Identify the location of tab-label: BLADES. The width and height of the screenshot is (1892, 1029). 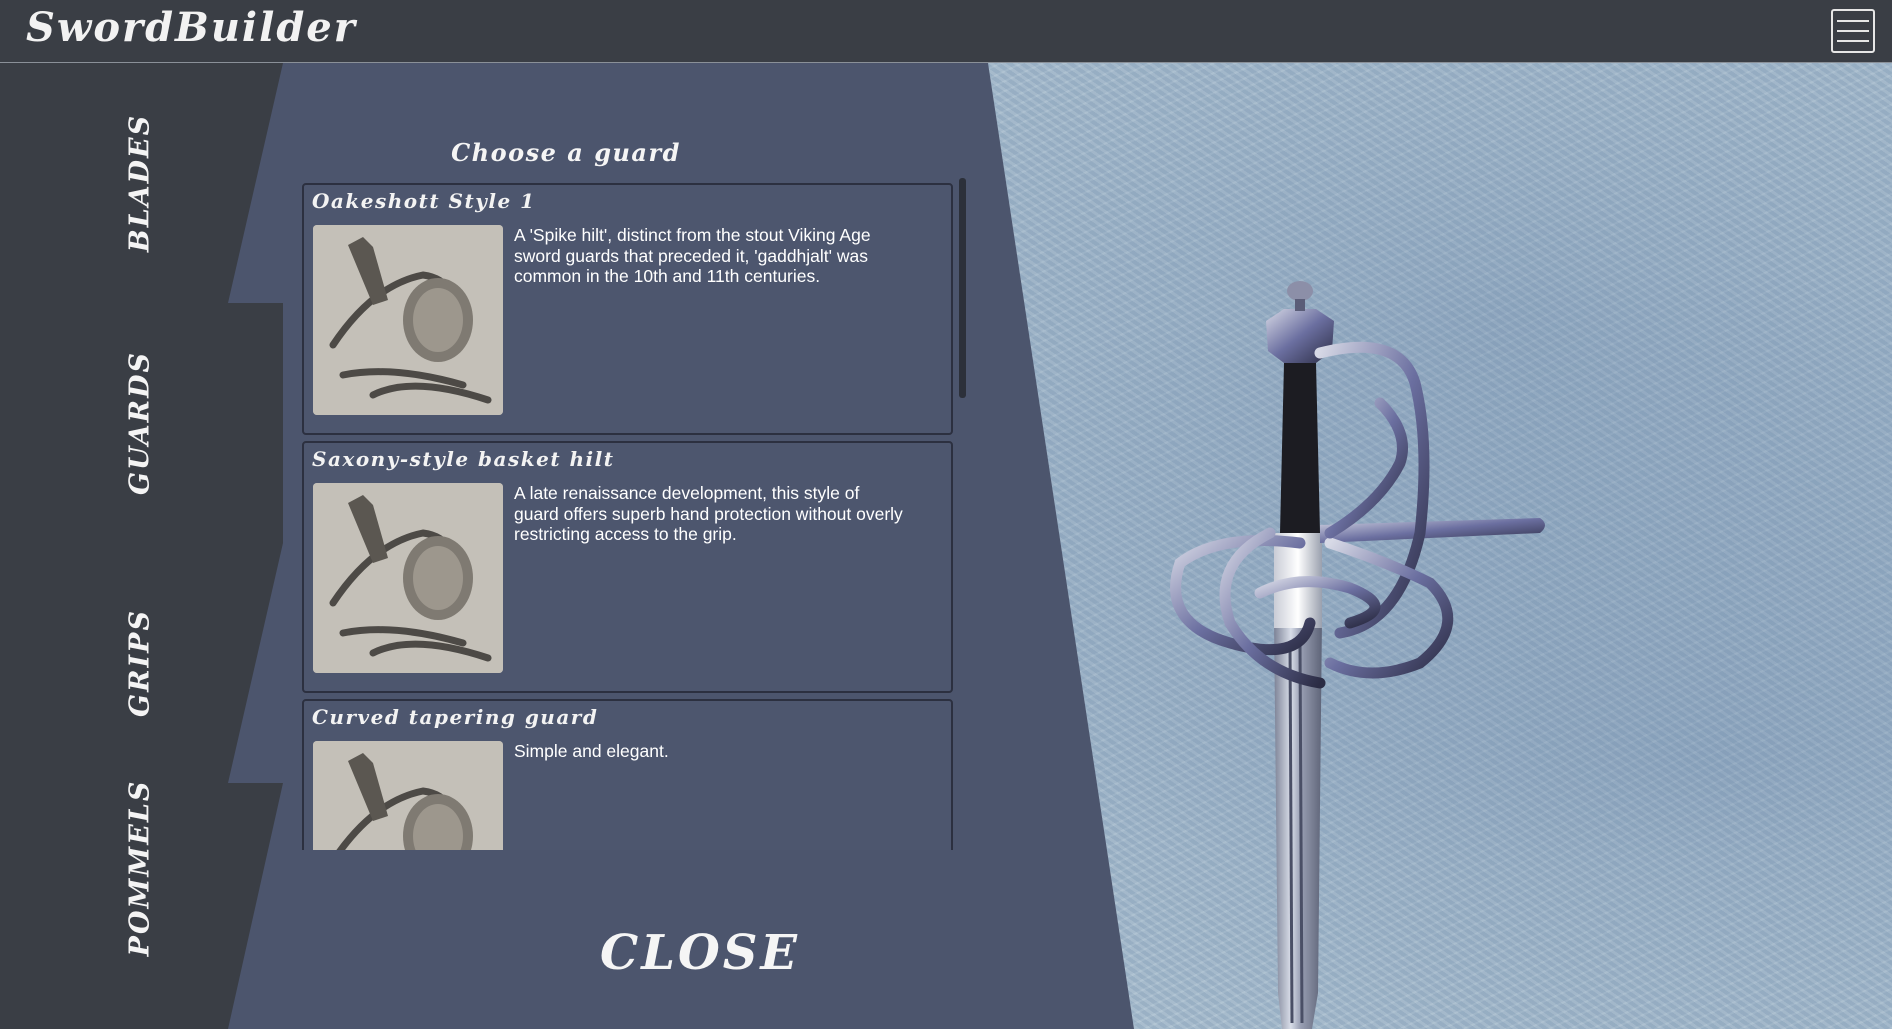
(140, 183).